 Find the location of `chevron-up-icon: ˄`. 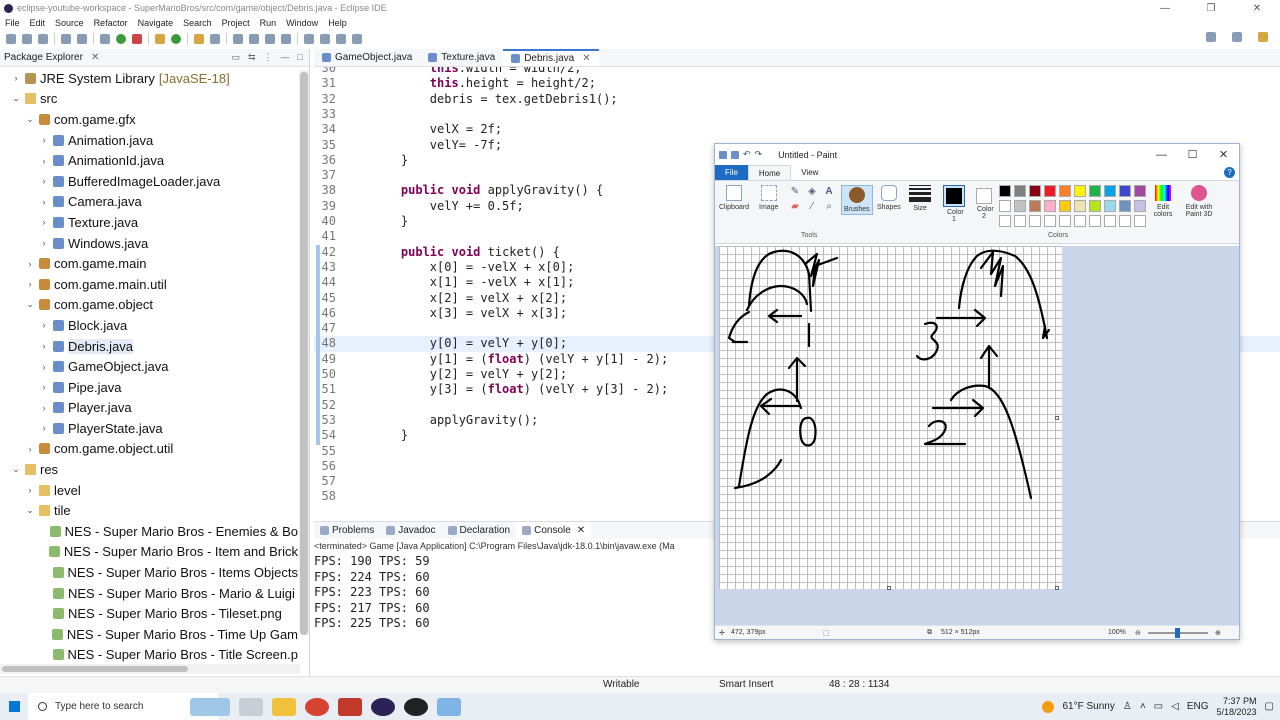

chevron-up-icon: ˄ is located at coordinates (1143, 706).